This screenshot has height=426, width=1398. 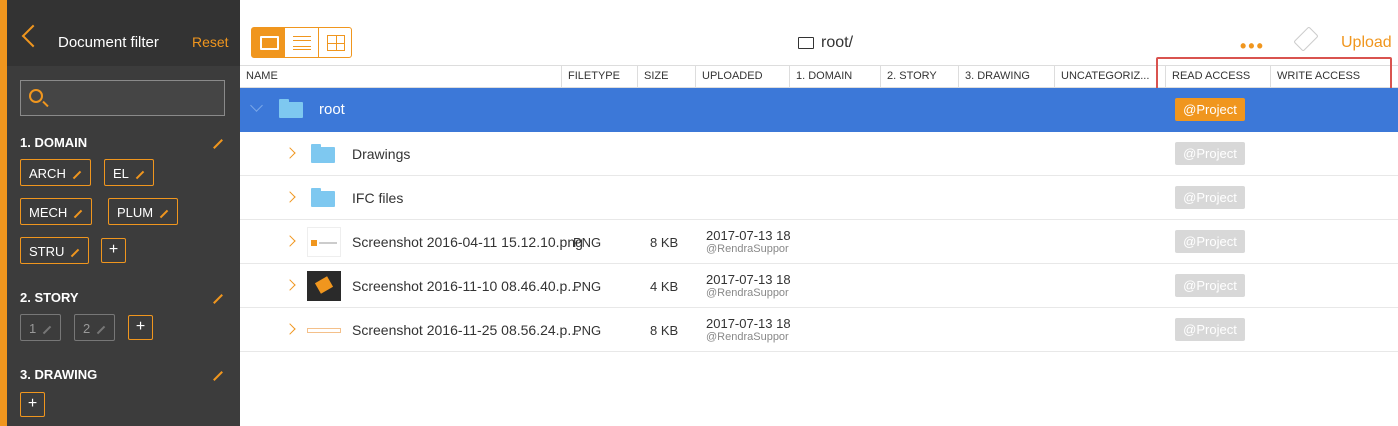 I want to click on tag-arch: ARCH, so click(x=55, y=172).